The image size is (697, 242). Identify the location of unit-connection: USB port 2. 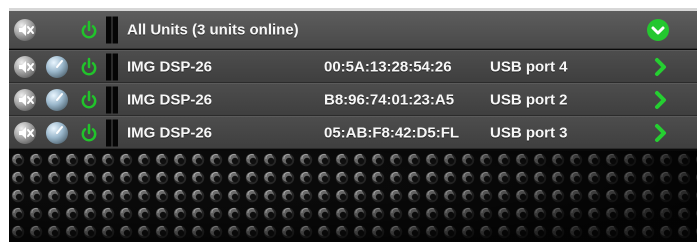
(529, 99).